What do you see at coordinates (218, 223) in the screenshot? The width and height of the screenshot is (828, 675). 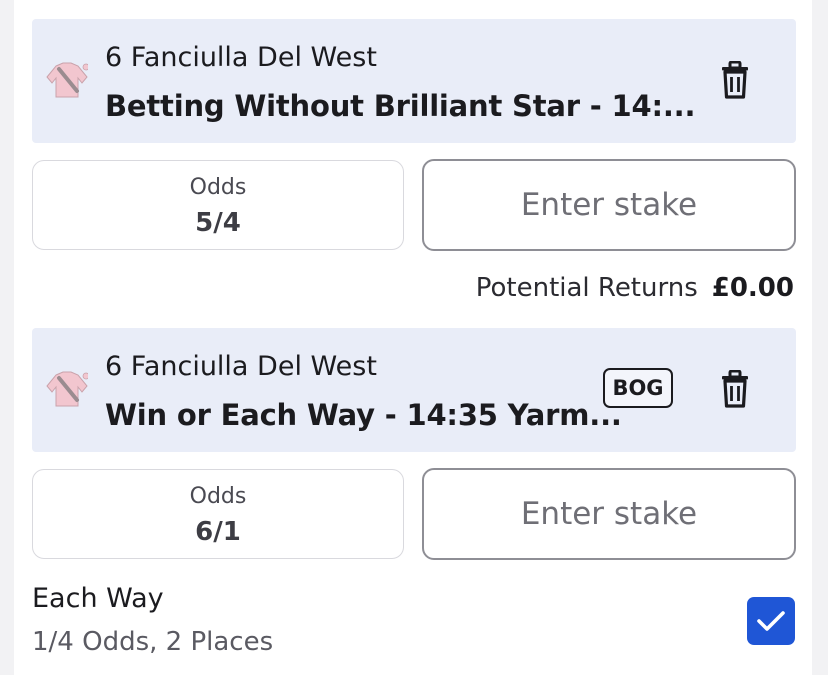 I see `odds-value: 5/4` at bounding box center [218, 223].